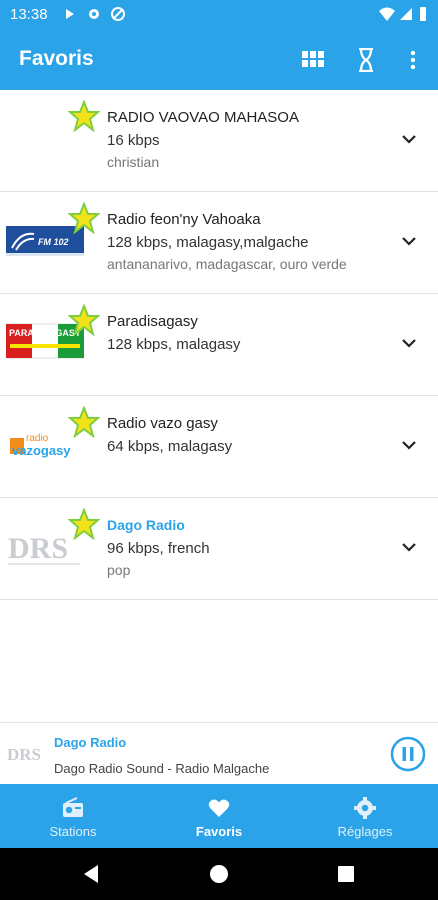 The width and height of the screenshot is (438, 900). Describe the element at coordinates (162, 423) in the screenshot. I see `station-name: Radio vazo gasy` at that location.